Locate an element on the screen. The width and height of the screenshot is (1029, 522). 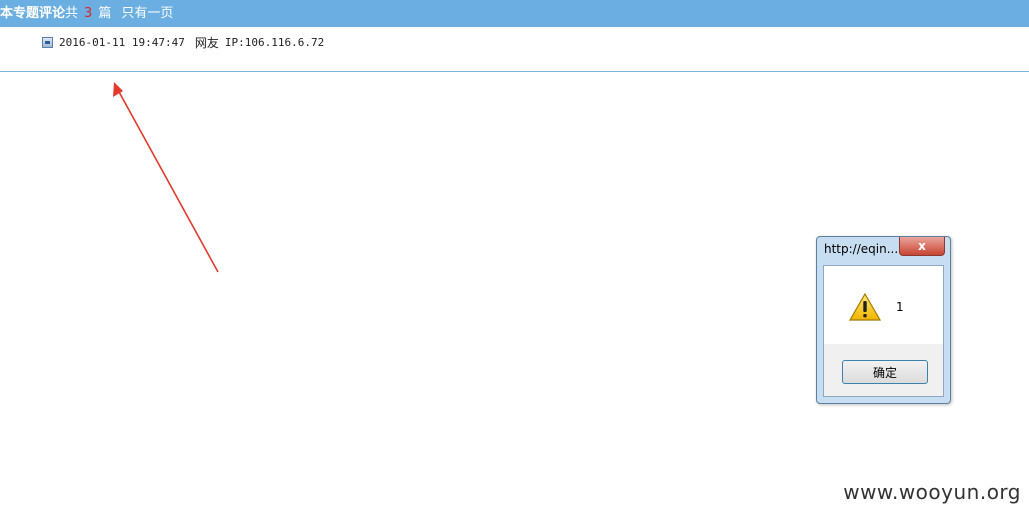
dialog-content: 1 is located at coordinates (883, 305).